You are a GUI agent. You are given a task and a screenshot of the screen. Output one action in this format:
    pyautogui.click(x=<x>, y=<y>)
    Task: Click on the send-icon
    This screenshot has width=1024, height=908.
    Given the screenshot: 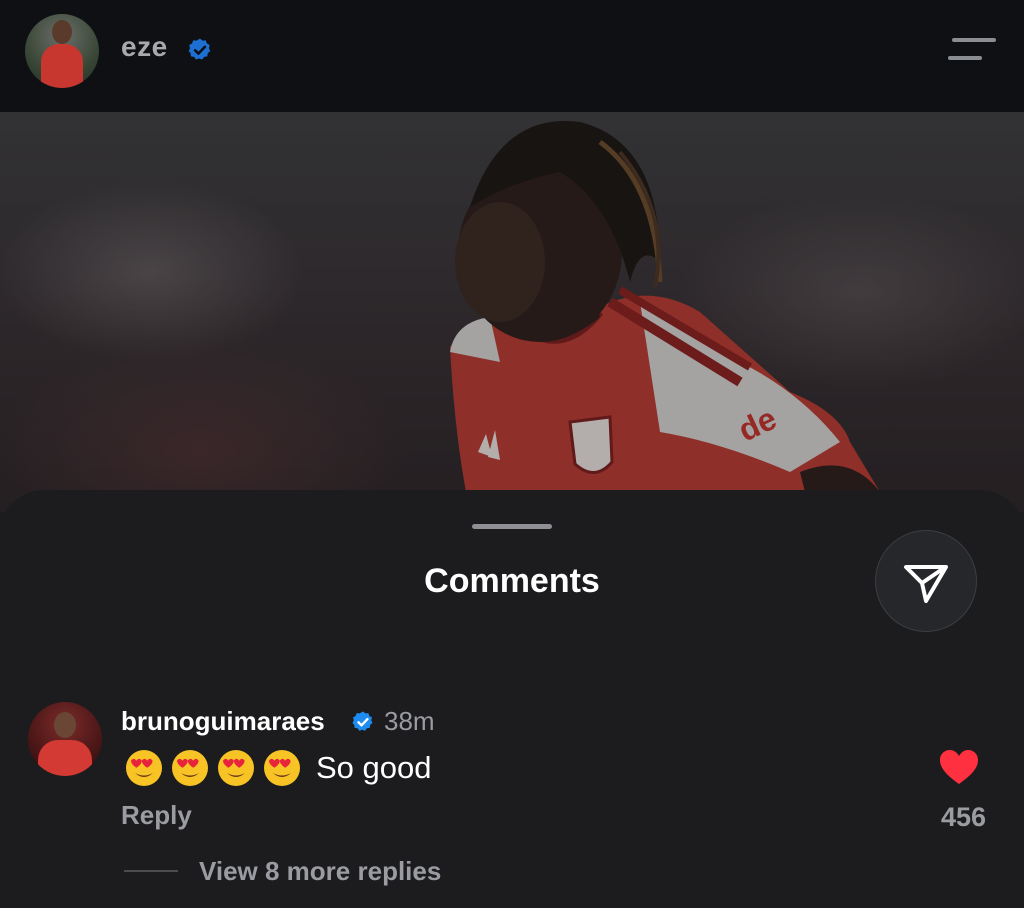 What is the action you would take?
    pyautogui.click(x=926, y=584)
    